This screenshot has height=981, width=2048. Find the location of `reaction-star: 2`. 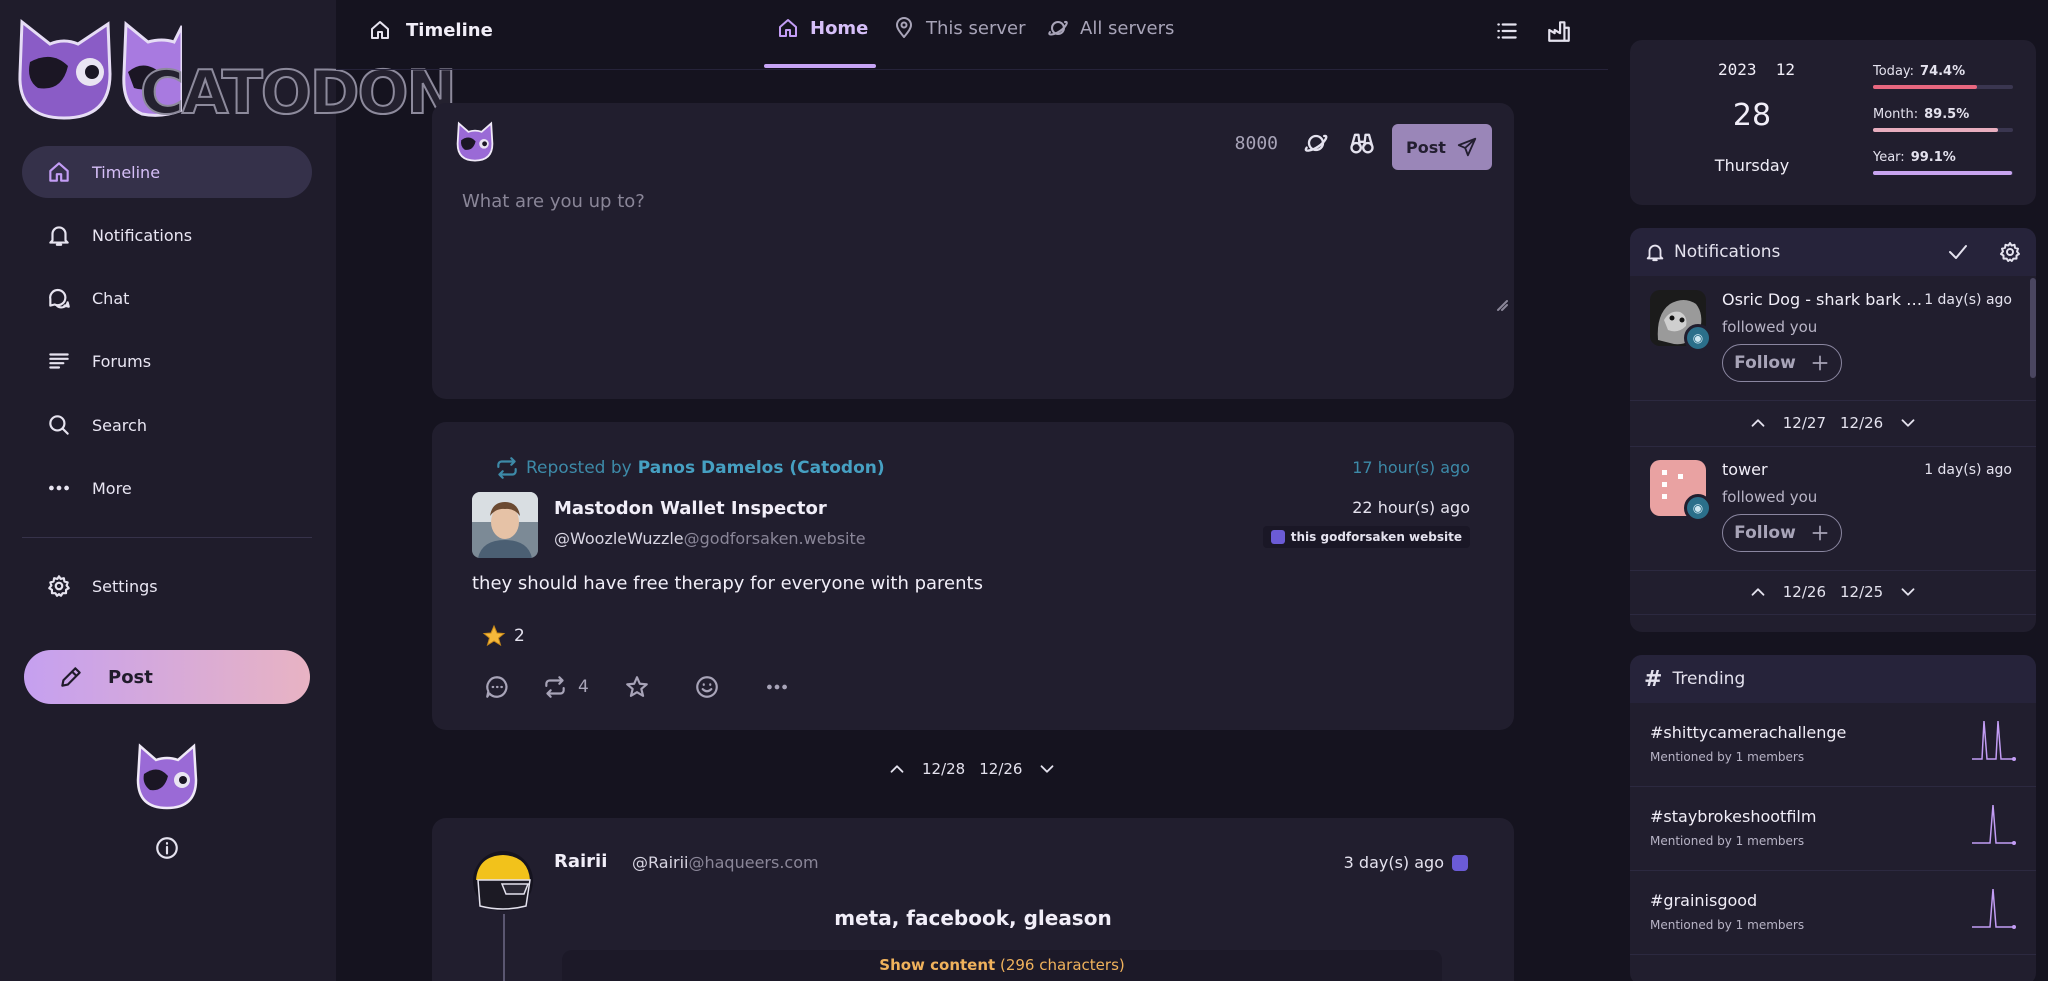

reaction-star: 2 is located at coordinates (503, 636).